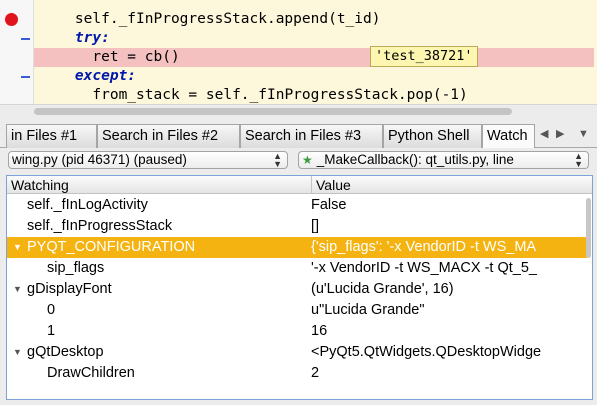  I want to click on row-name: 0, so click(51, 310).